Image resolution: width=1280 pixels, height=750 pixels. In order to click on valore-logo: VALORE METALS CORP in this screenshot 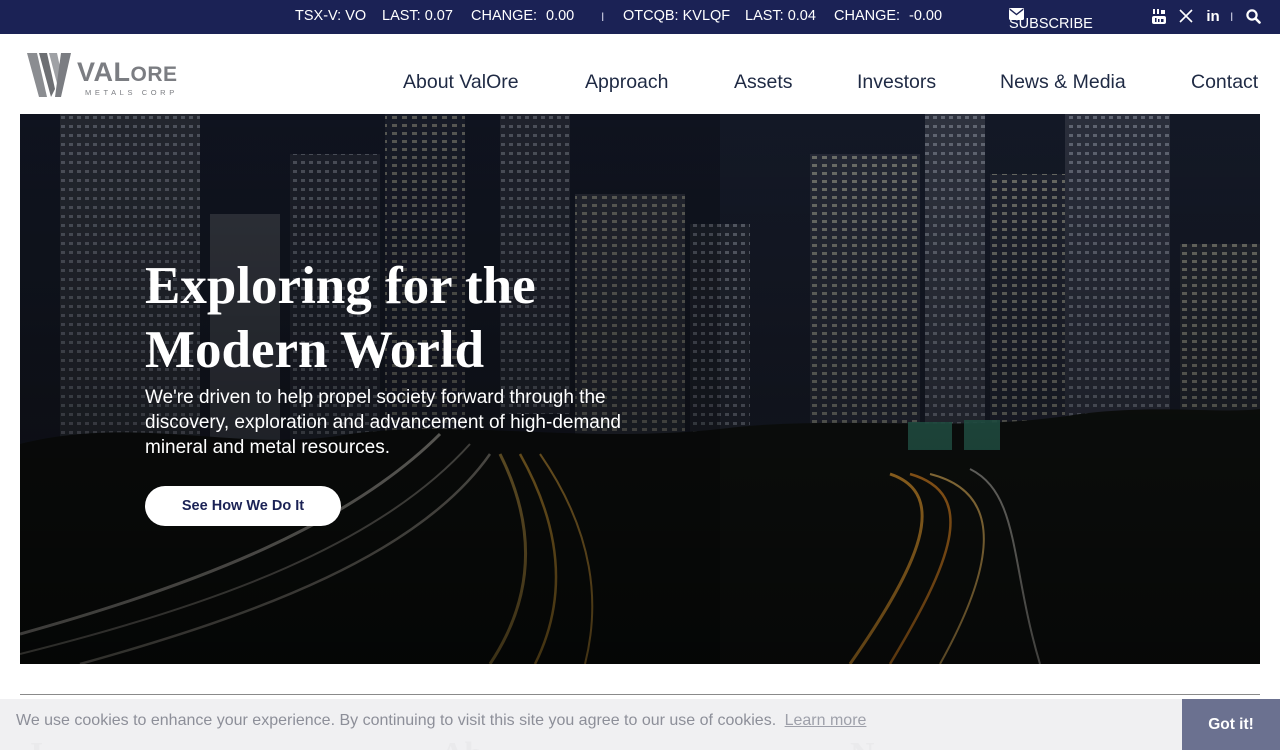, I will do `click(107, 76)`.